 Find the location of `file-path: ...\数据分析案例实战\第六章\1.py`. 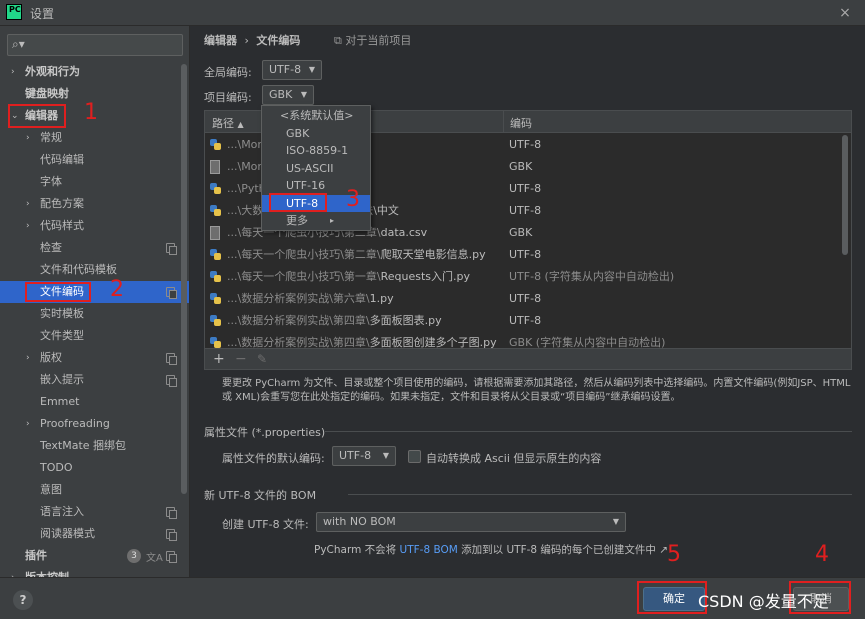

file-path: ...\数据分析案例实战\第六章\1.py is located at coordinates (310, 298).